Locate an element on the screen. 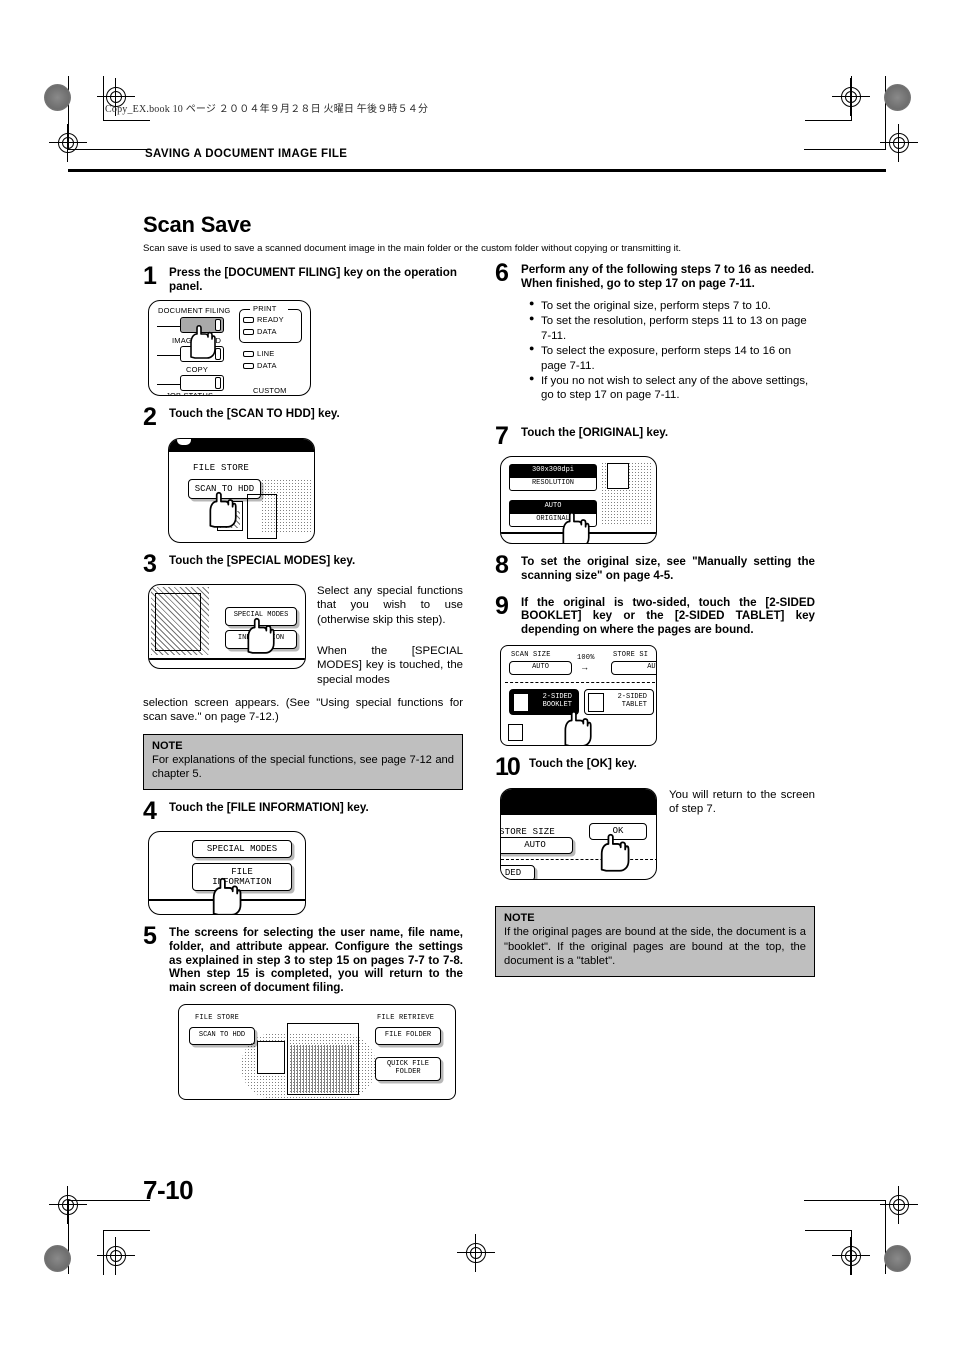  figure-file-store-screen: FILE STORE SCAN TO HDD is located at coordinates (241, 490).